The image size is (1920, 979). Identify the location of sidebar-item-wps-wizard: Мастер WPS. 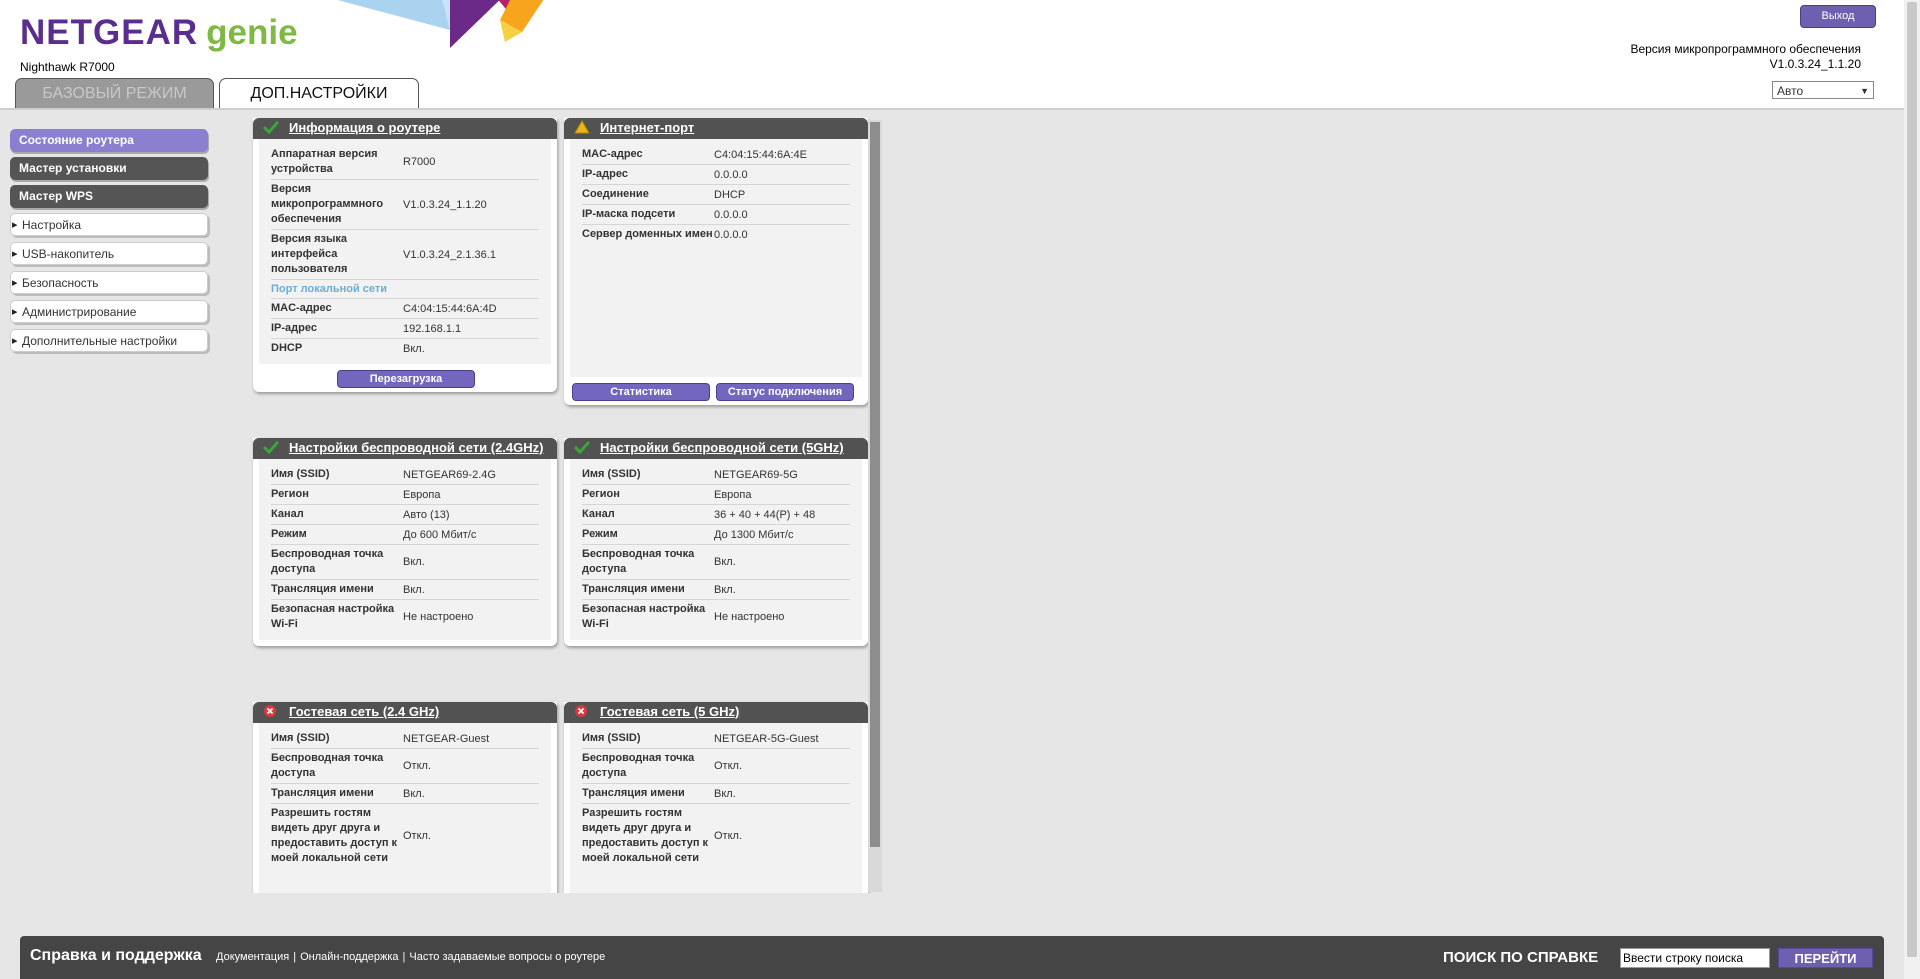
(109, 196).